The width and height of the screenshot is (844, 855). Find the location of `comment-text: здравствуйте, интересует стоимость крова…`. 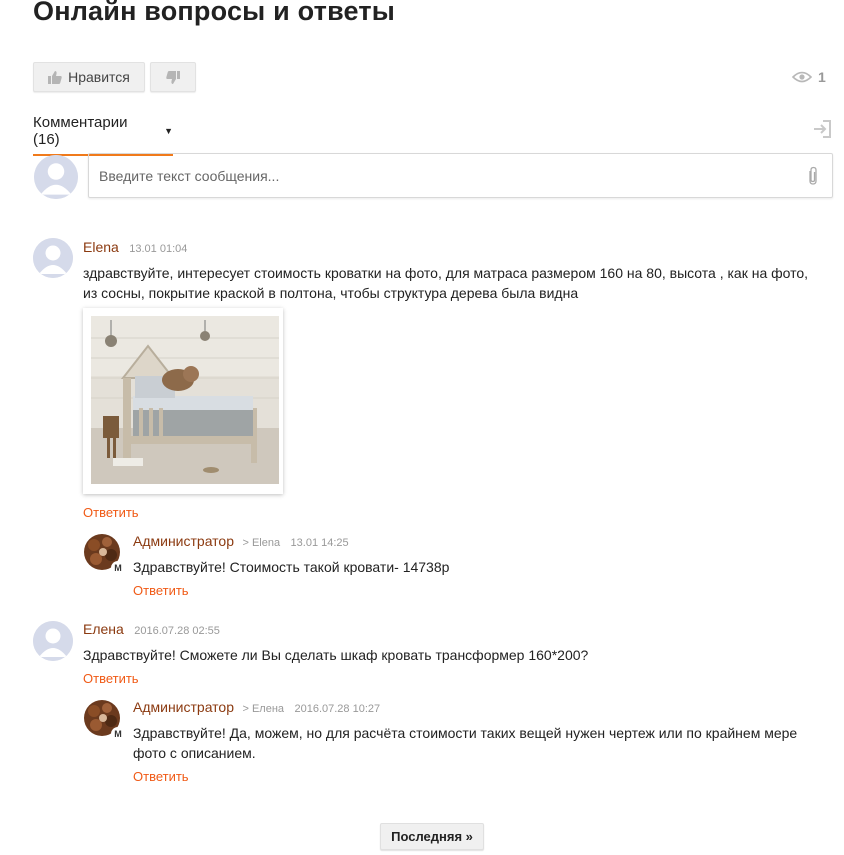

comment-text: здравствуйте, интересует стоимость крова… is located at coordinates (446, 283).